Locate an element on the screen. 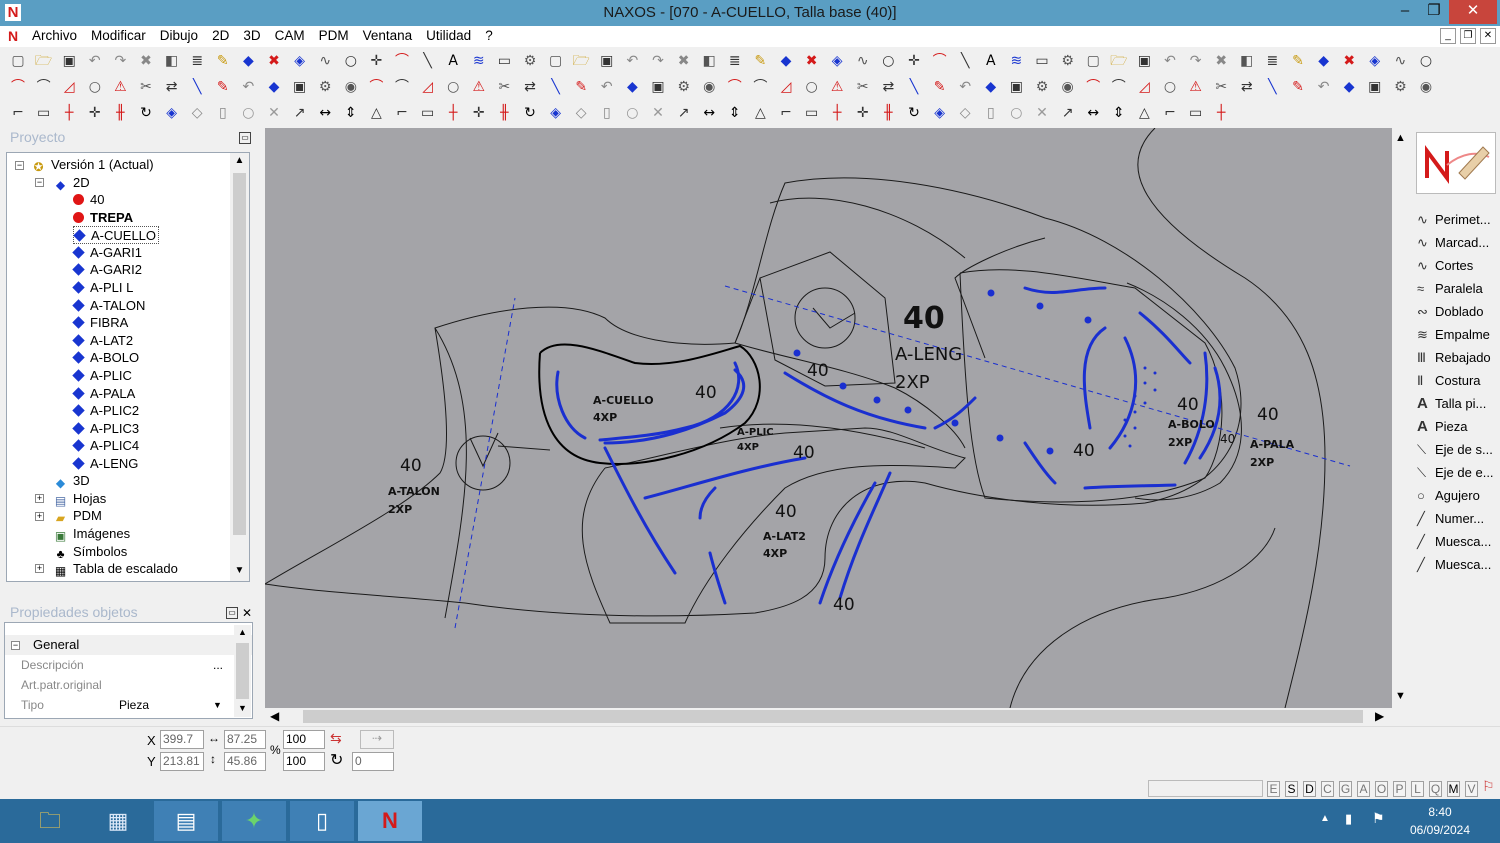 The image size is (1500, 843). toolbar-tool-icon: ∿ is located at coordinates (325, 61).